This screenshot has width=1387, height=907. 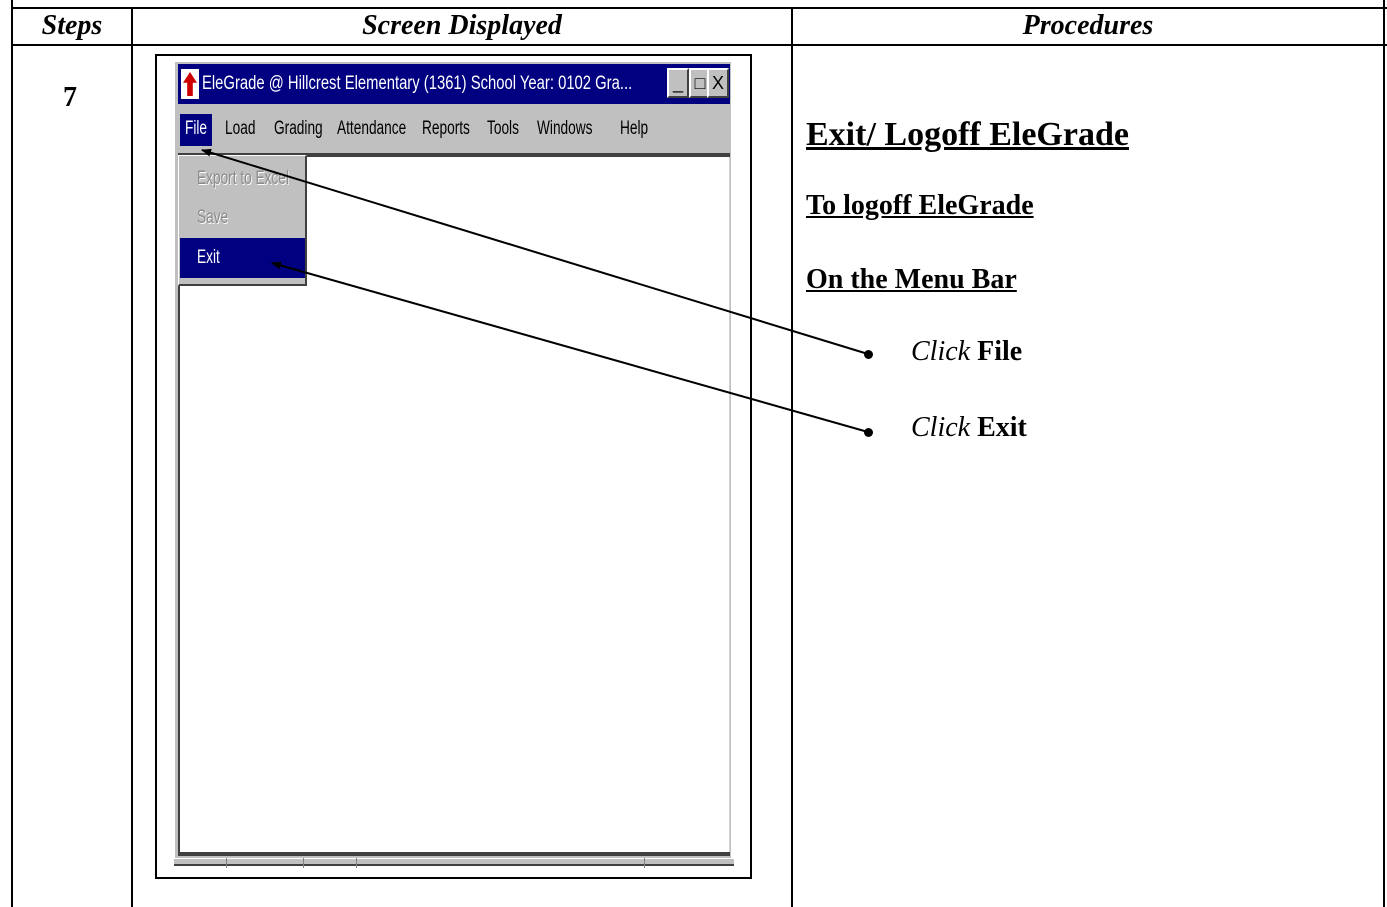 What do you see at coordinates (535, 251) in the screenshot?
I see `arrow-to-file-menu` at bounding box center [535, 251].